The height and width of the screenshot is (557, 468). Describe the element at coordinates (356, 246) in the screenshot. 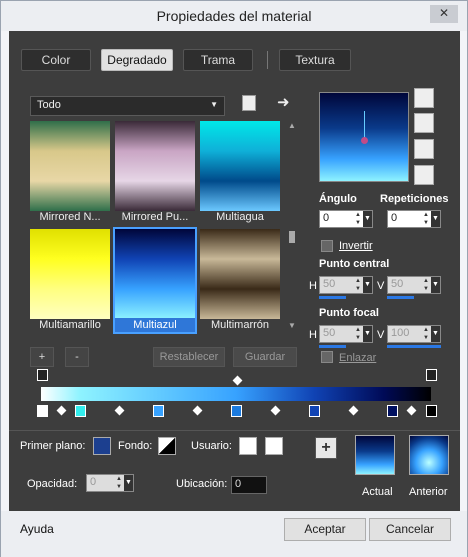

I see `invert-label: Invertir` at that location.